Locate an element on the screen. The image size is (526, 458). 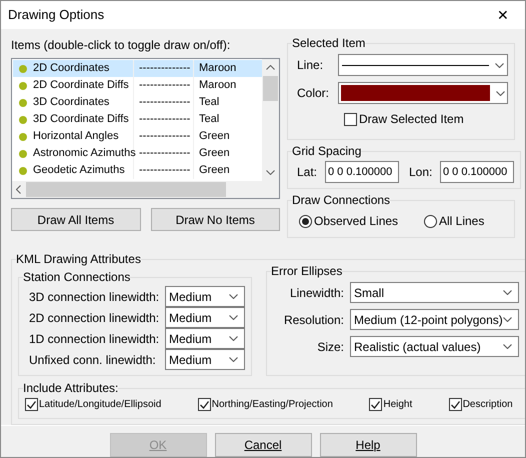
attribute-label: Northing/Easting/Projection is located at coordinates (272, 405).